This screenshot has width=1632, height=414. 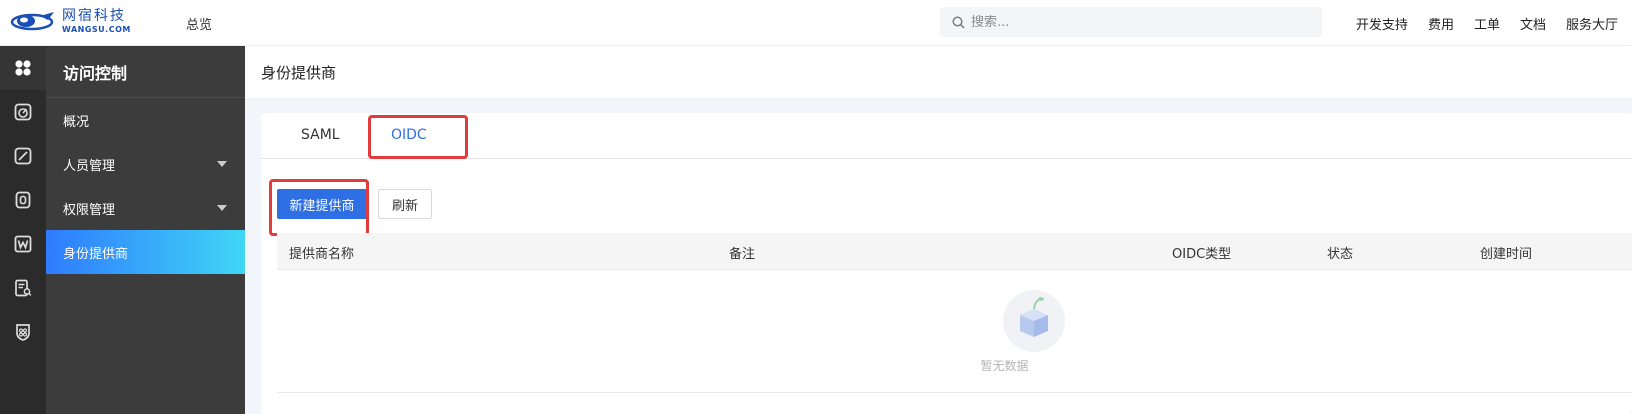 I want to click on column-header-created-time: 创建时间, so click(x=1506, y=252).